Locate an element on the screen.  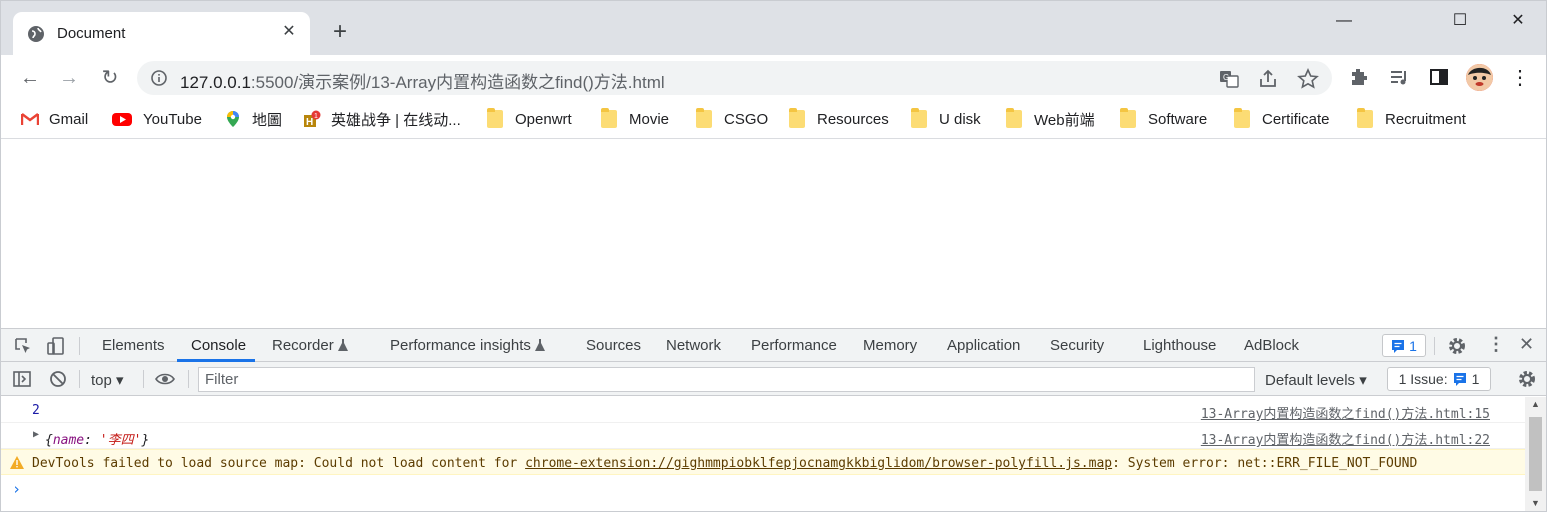
new-tab-icon: + is located at coordinates (340, 33).